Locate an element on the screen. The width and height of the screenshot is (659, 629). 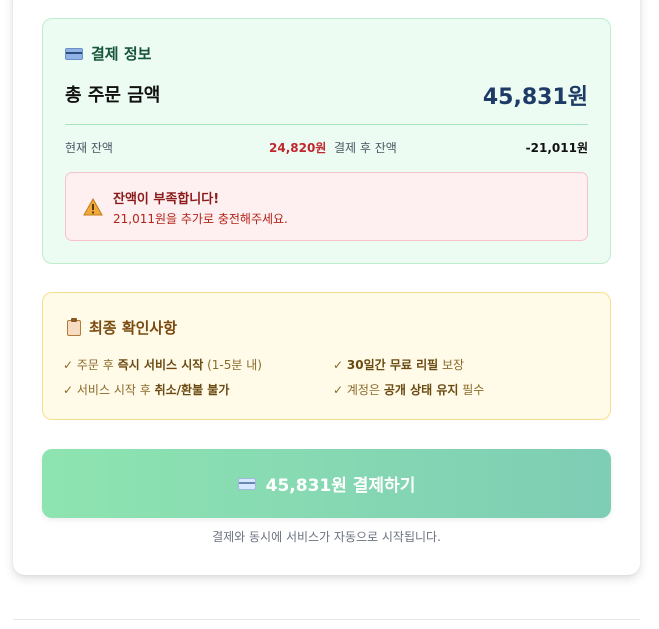
auto-start-notice: 결제와 동시에 서비스가 자동으로 시작됩니다. is located at coordinates (326, 537).